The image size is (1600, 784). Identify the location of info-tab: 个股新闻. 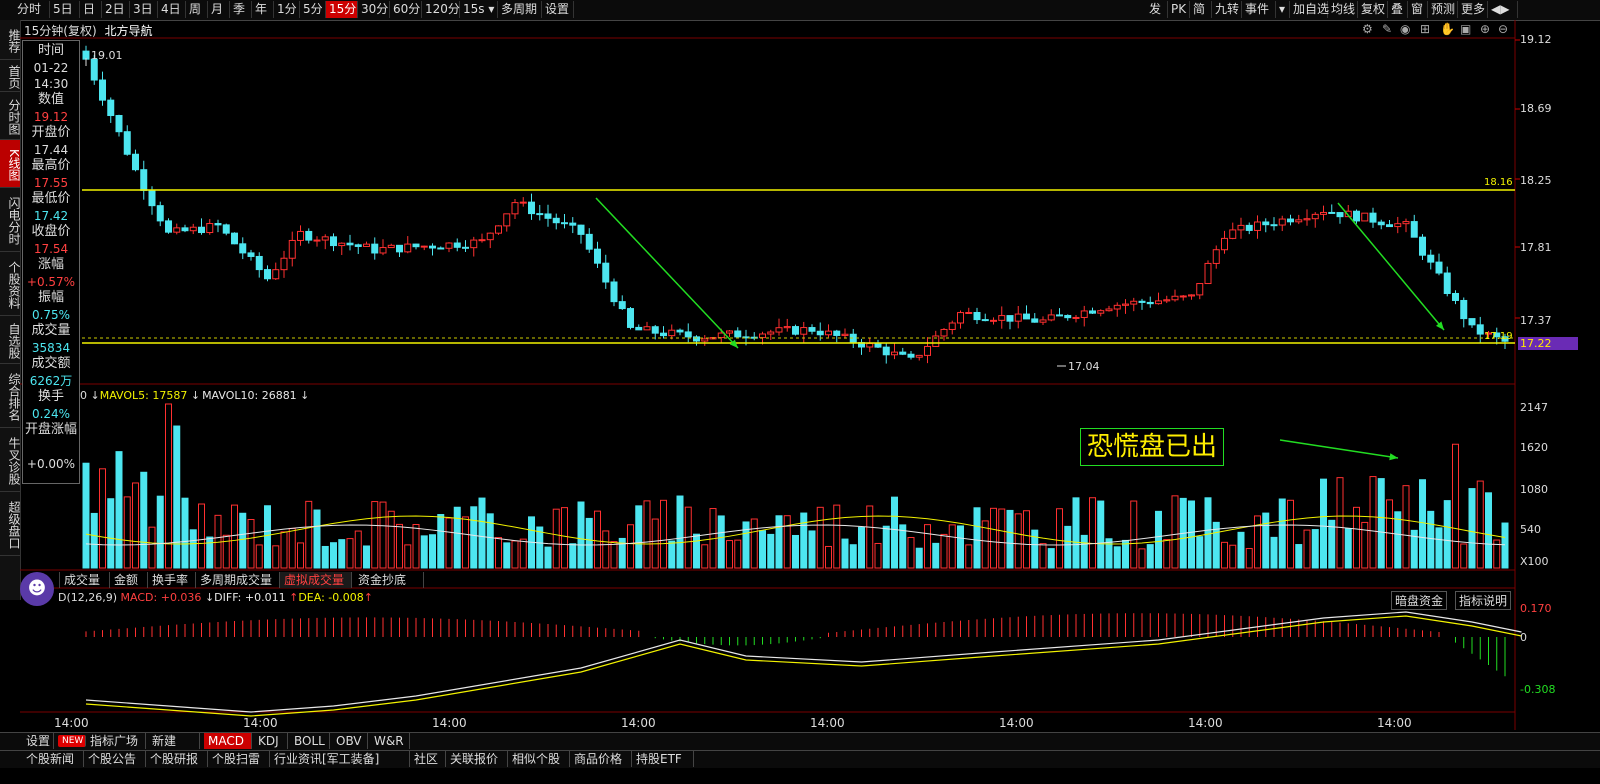
(53, 759).